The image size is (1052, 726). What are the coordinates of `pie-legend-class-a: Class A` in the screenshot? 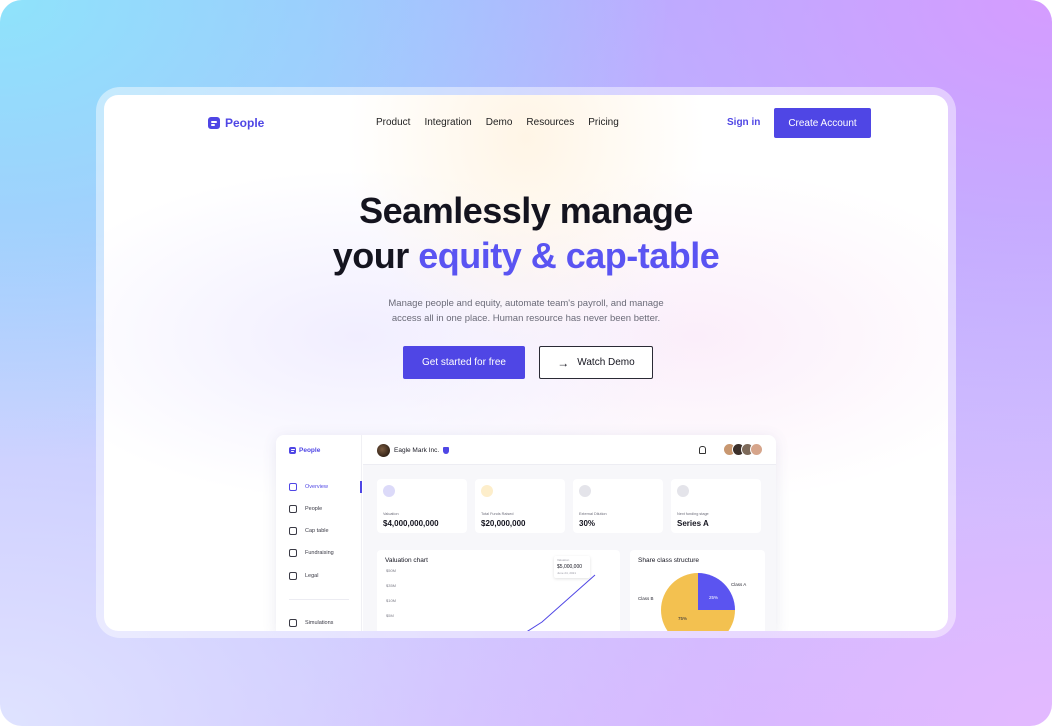 It's located at (739, 584).